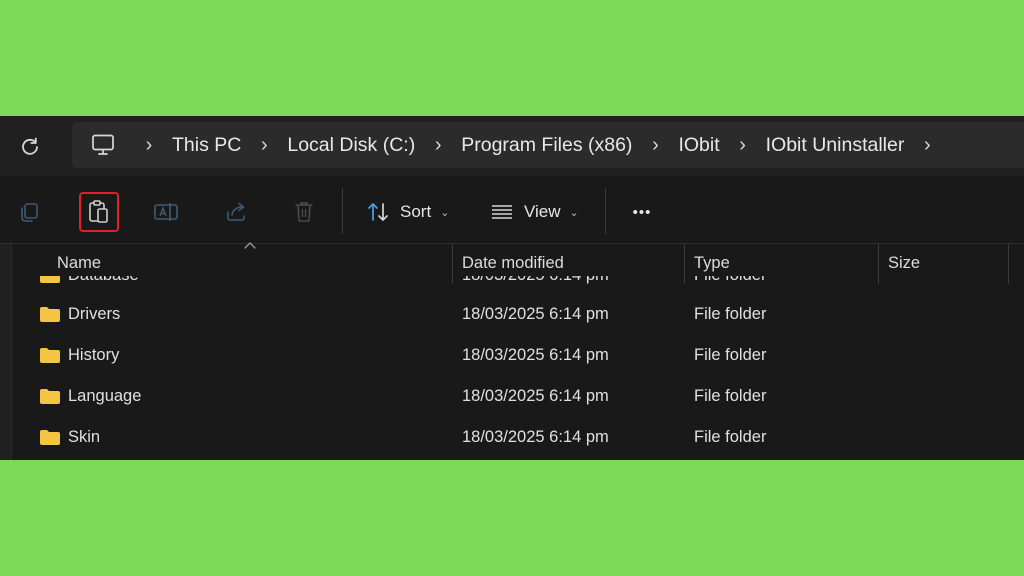  What do you see at coordinates (904, 263) in the screenshot?
I see `column-size: Size` at bounding box center [904, 263].